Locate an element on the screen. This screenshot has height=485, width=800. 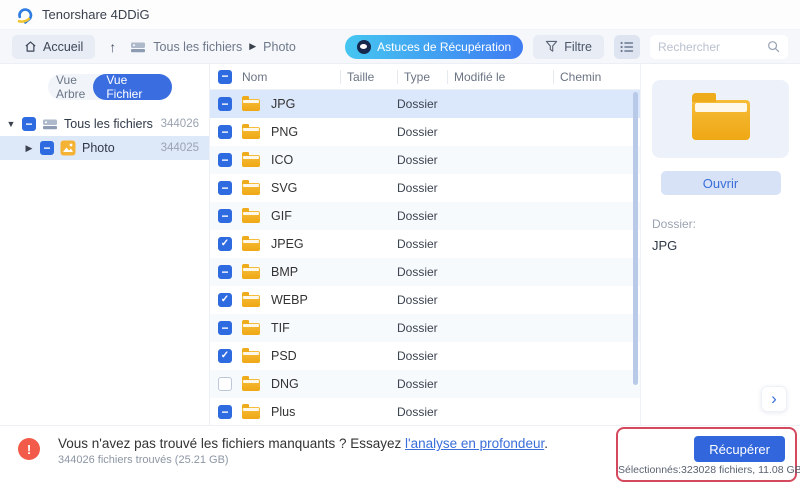
row-name: TIF is located at coordinates (280, 328).